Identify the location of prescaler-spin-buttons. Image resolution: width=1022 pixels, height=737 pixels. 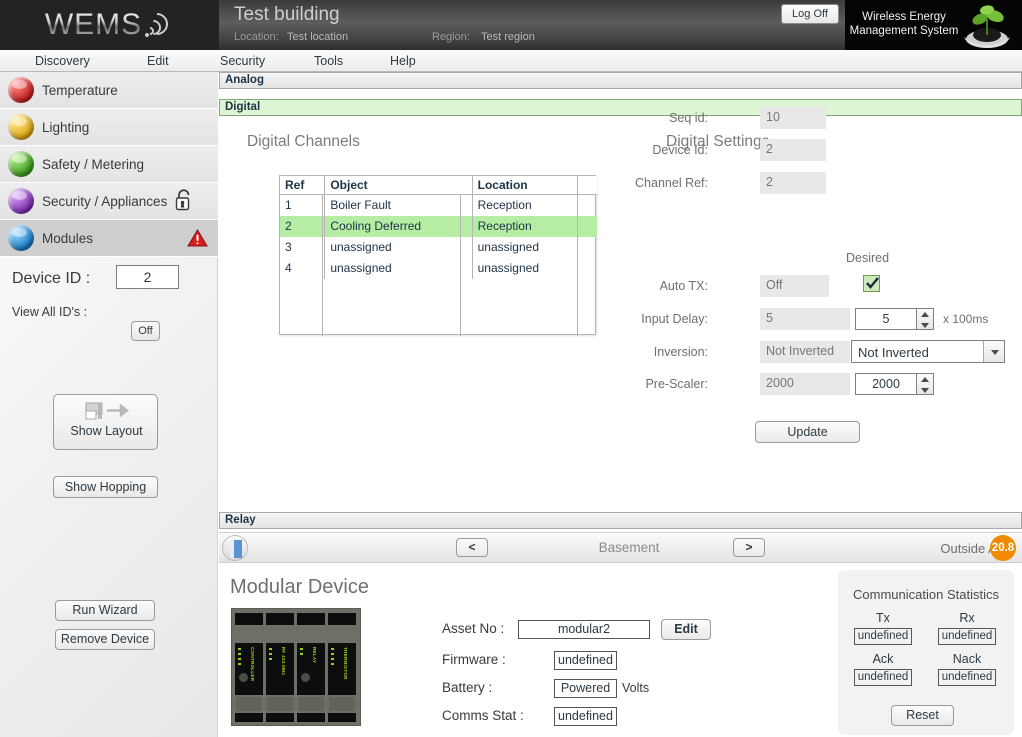
(925, 384).